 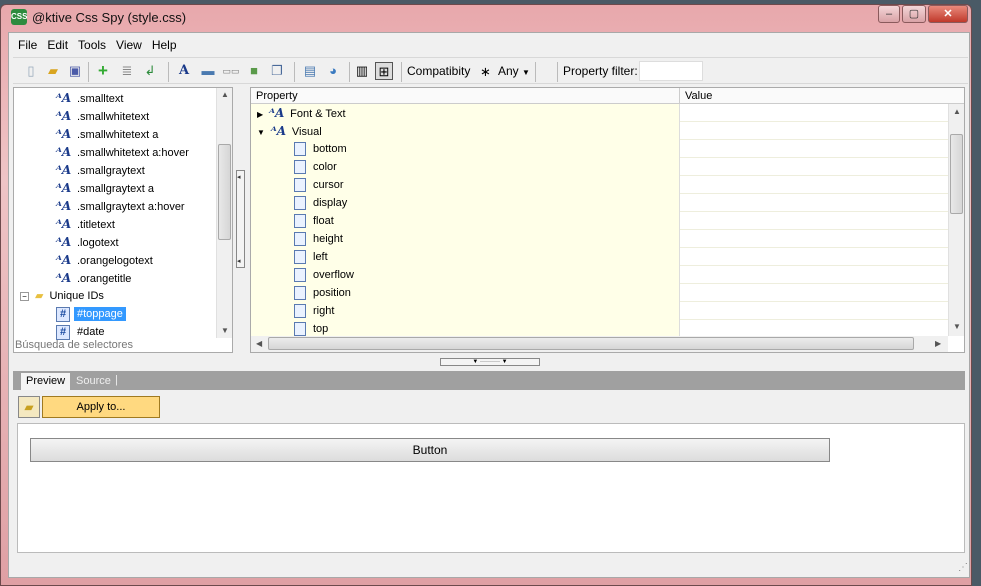 I want to click on layout-icon: ❐, so click(x=277, y=71).